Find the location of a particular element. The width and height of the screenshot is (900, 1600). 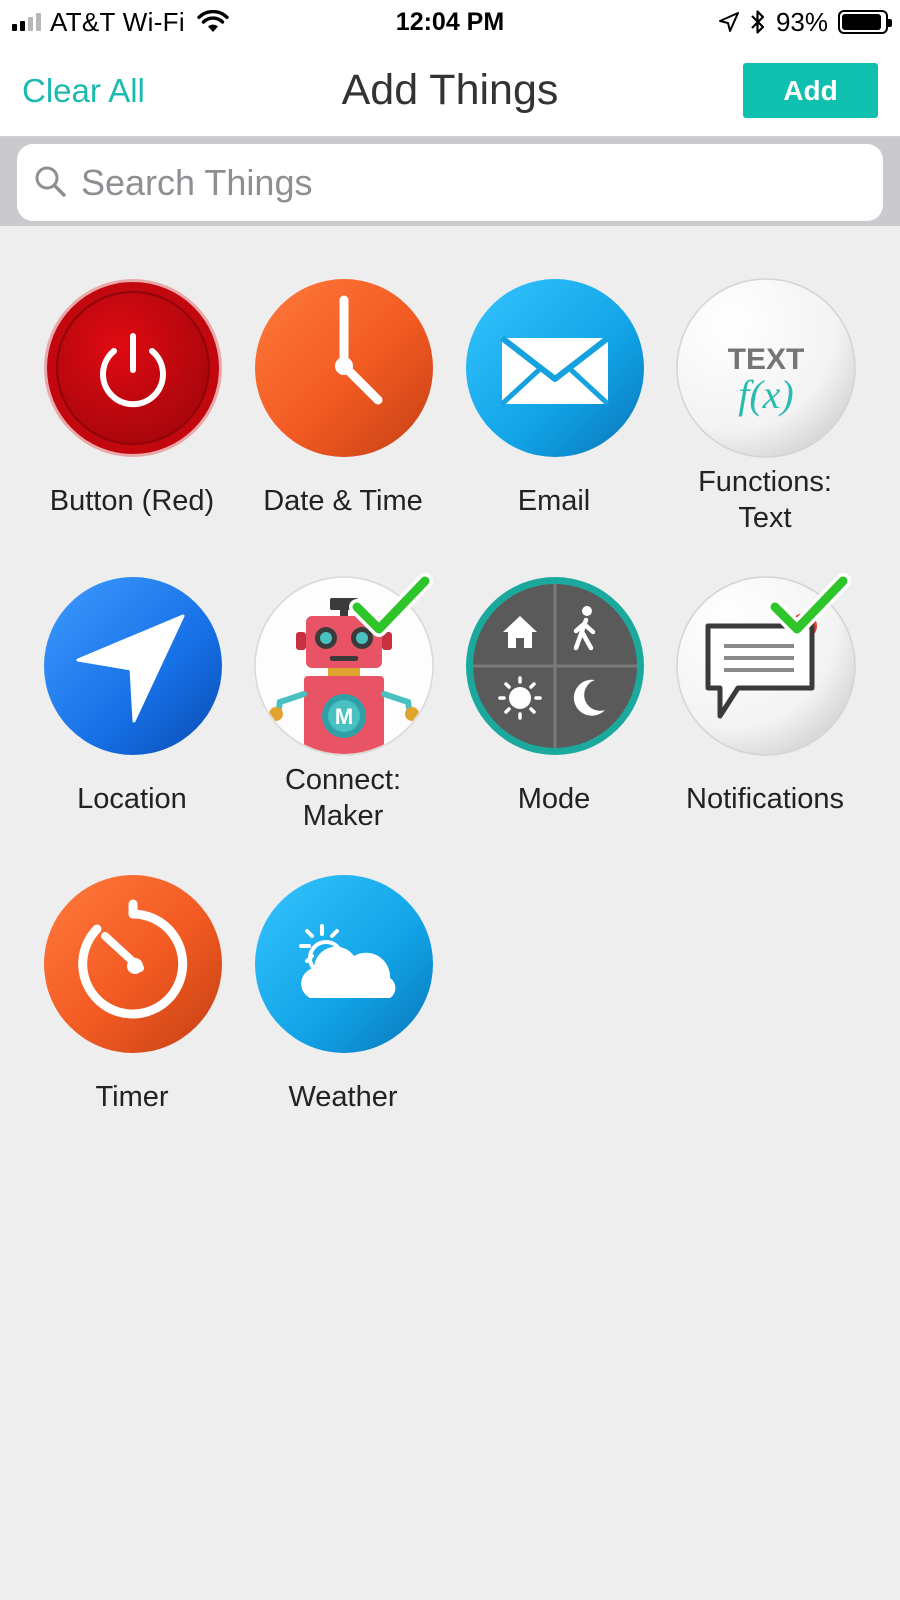

thing-location: Location is located at coordinates (132, 721).